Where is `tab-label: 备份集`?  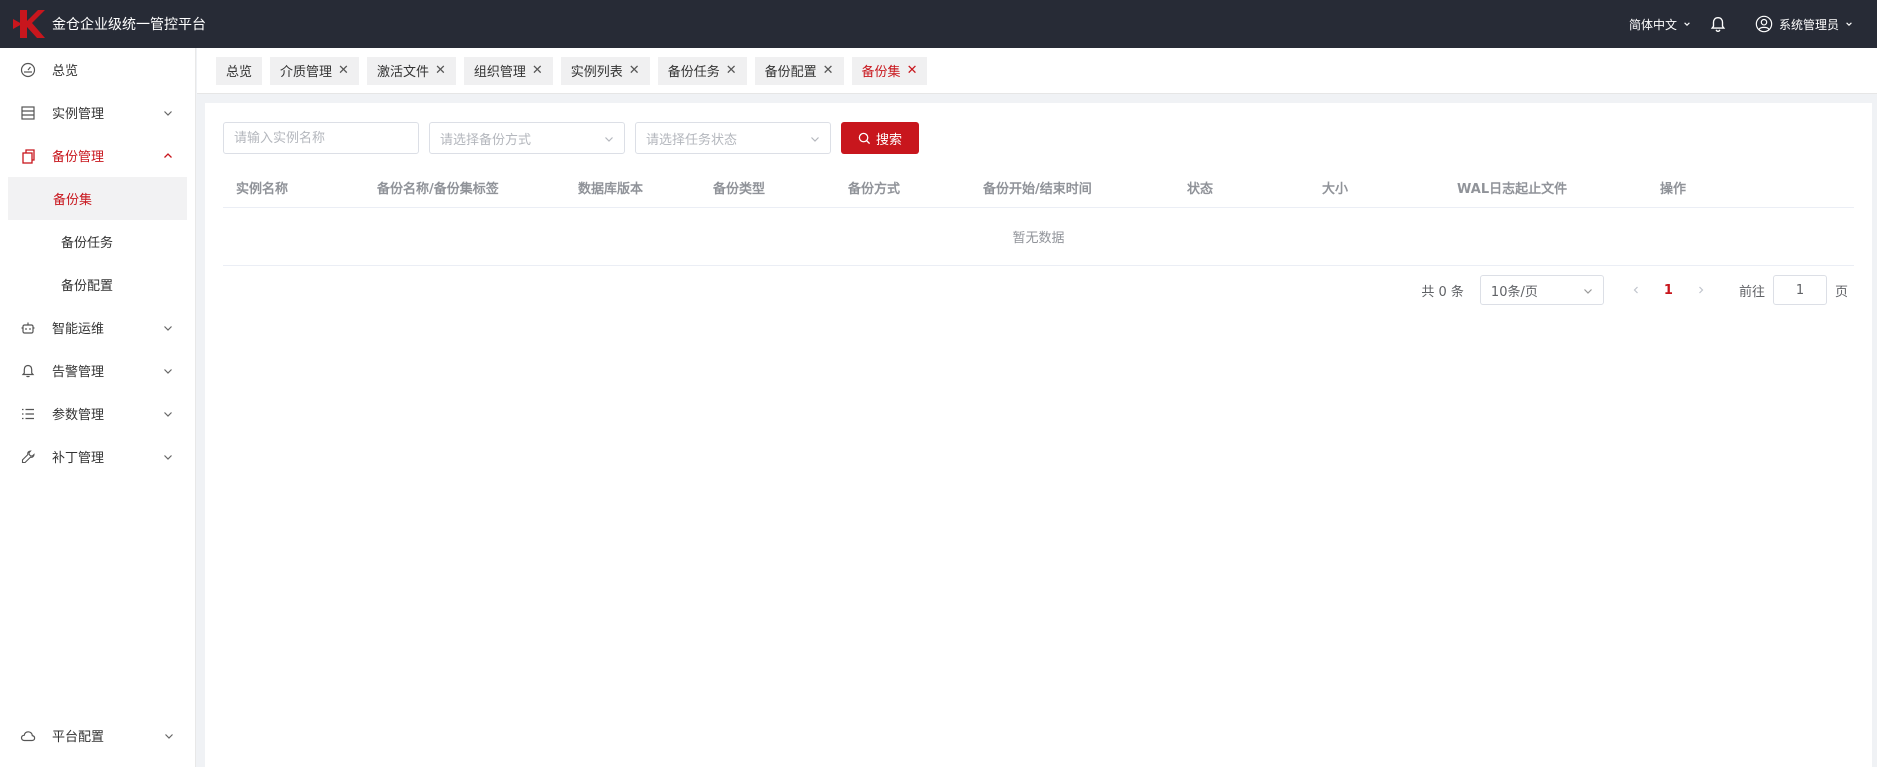
tab-label: 备份集 is located at coordinates (881, 72).